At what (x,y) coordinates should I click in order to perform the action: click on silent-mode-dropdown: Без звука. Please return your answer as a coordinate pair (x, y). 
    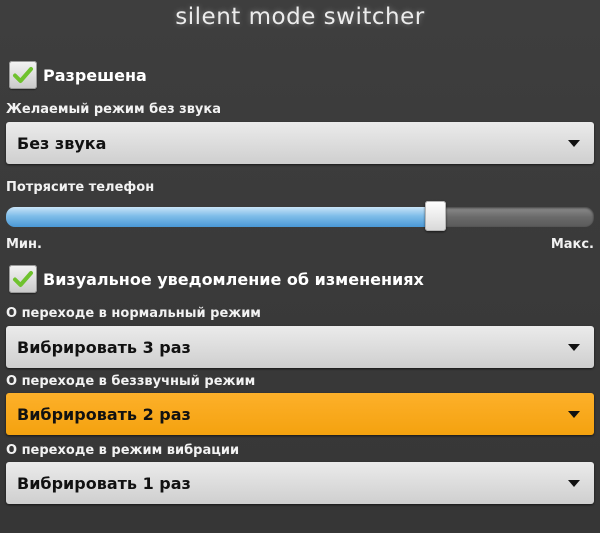
    Looking at the image, I should click on (300, 143).